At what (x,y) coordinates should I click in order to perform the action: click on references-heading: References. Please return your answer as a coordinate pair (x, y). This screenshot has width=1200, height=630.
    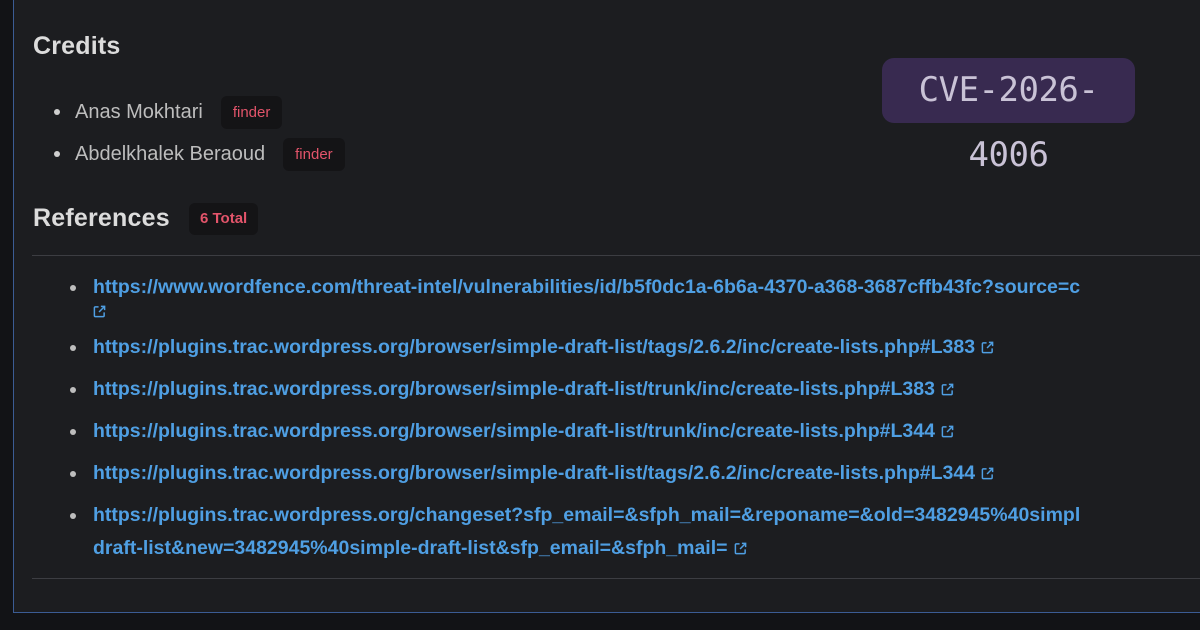
    Looking at the image, I should click on (101, 218).